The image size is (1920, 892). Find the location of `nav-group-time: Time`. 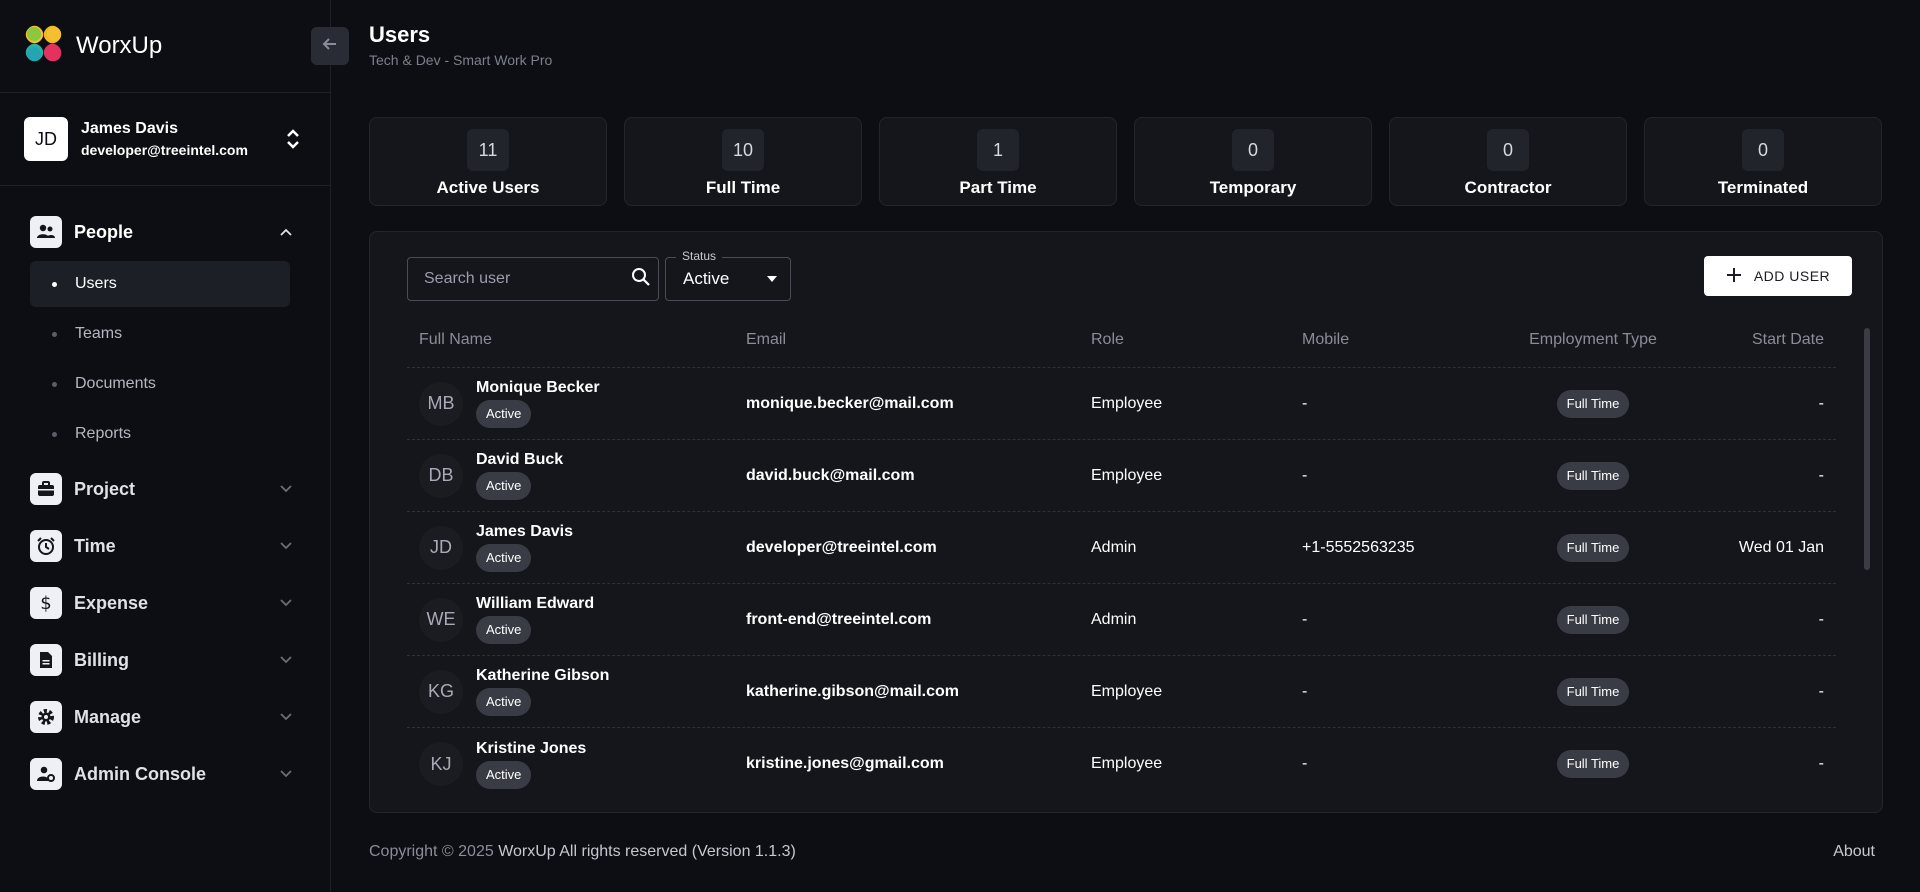

nav-group-time: Time is located at coordinates (180, 546).